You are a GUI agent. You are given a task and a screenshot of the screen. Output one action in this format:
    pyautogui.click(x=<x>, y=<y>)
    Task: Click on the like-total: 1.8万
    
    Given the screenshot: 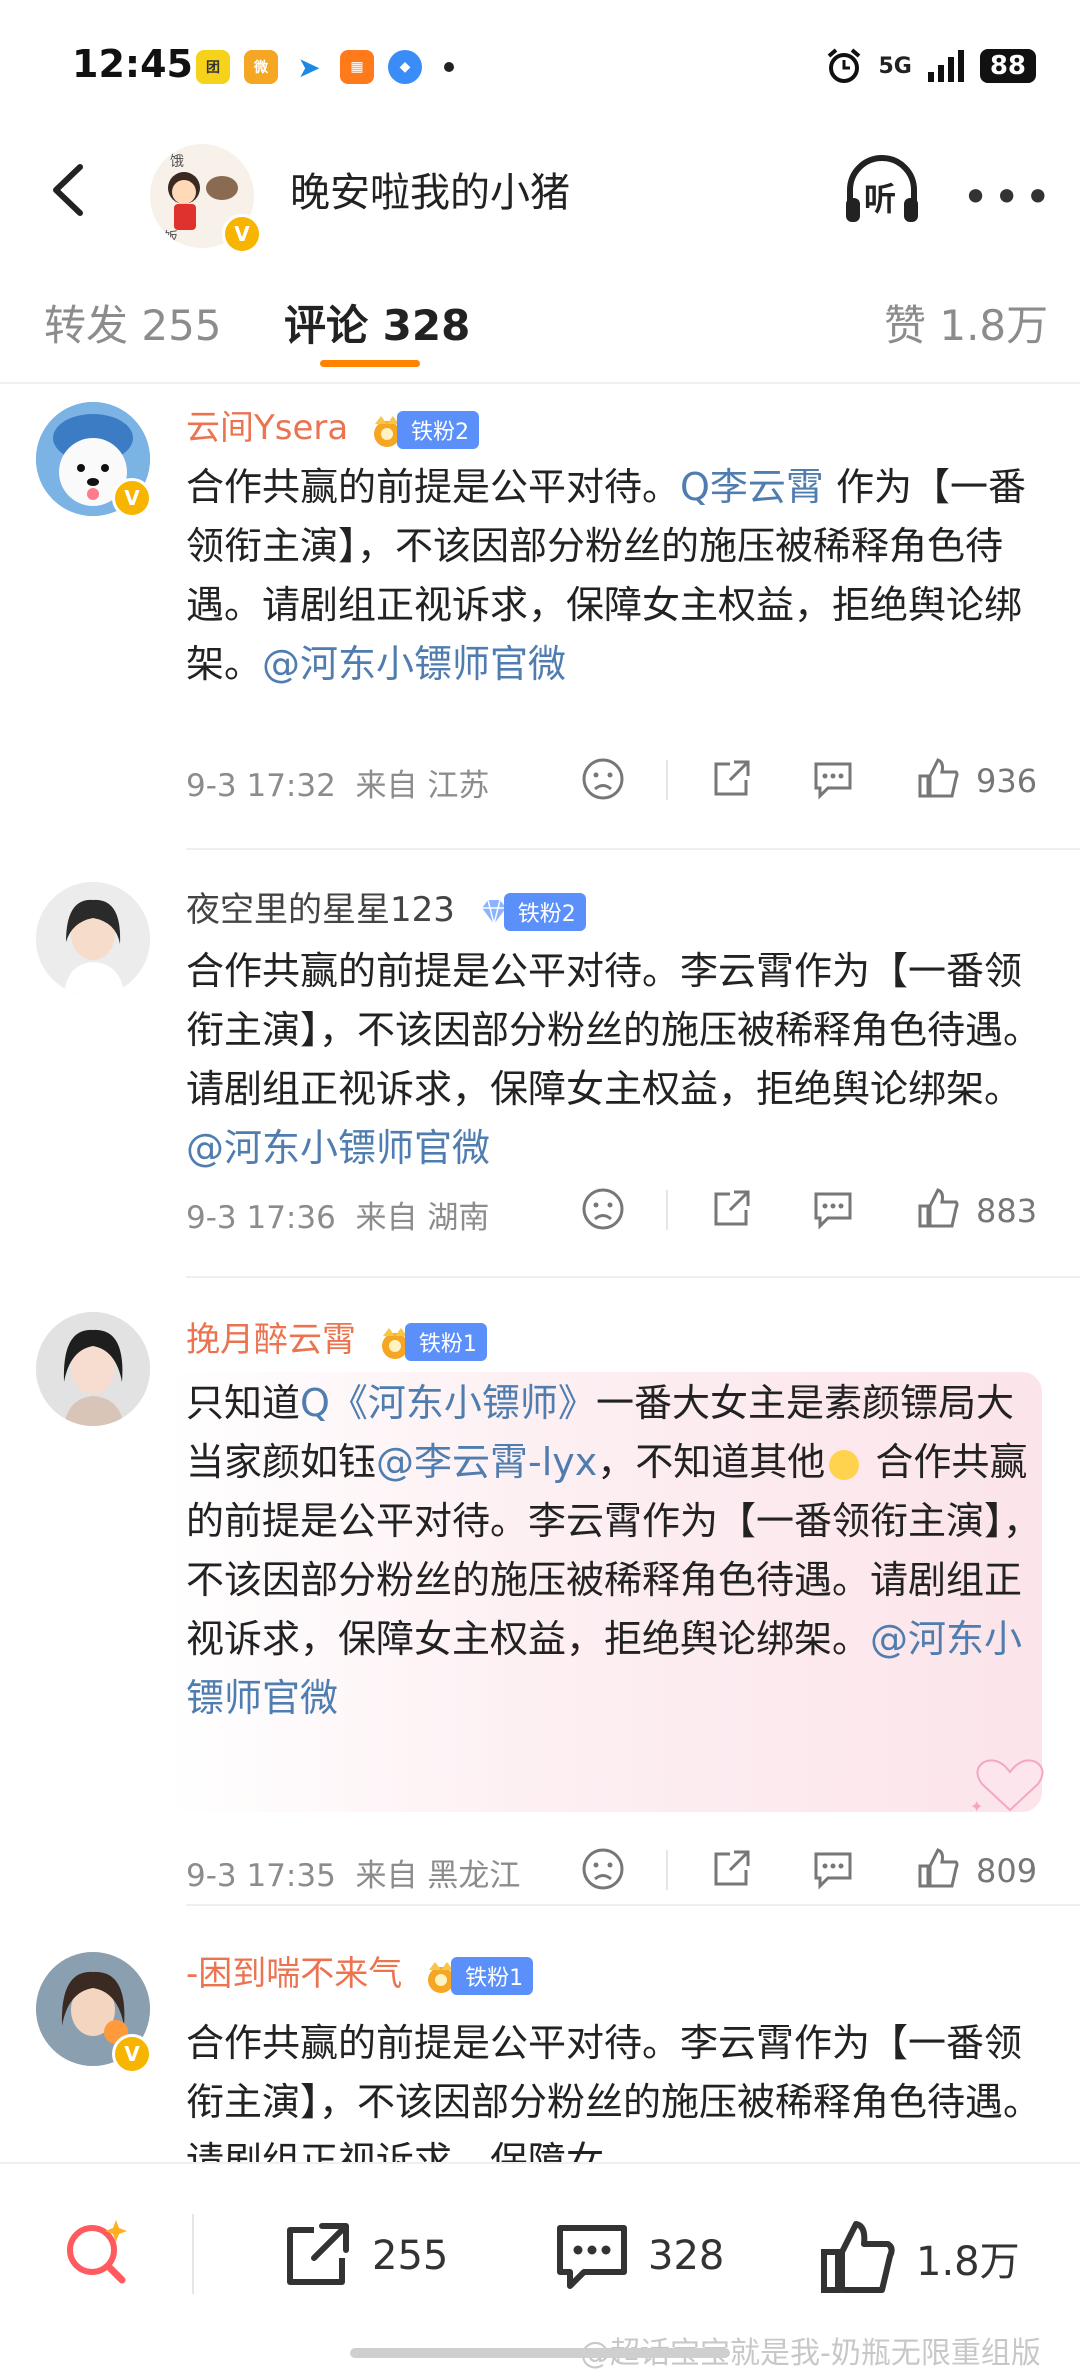 What is the action you would take?
    pyautogui.click(x=968, y=2262)
    